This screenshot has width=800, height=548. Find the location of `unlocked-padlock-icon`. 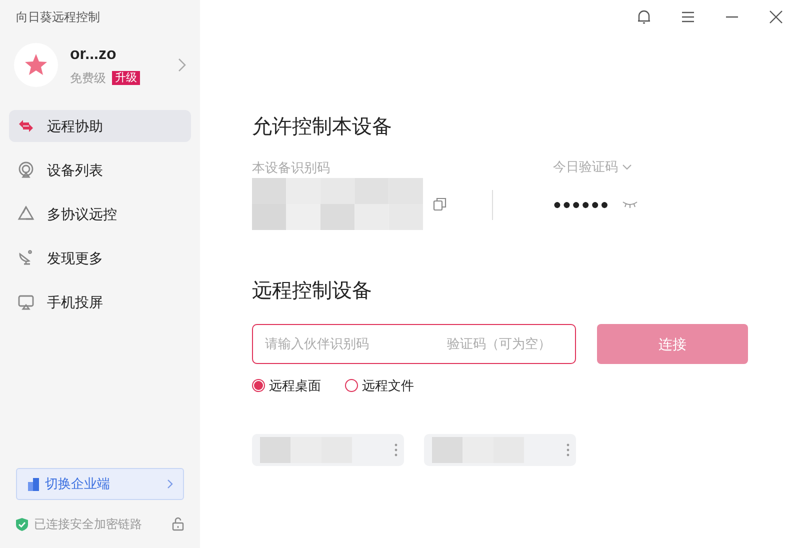

unlocked-padlock-icon is located at coordinates (178, 524).